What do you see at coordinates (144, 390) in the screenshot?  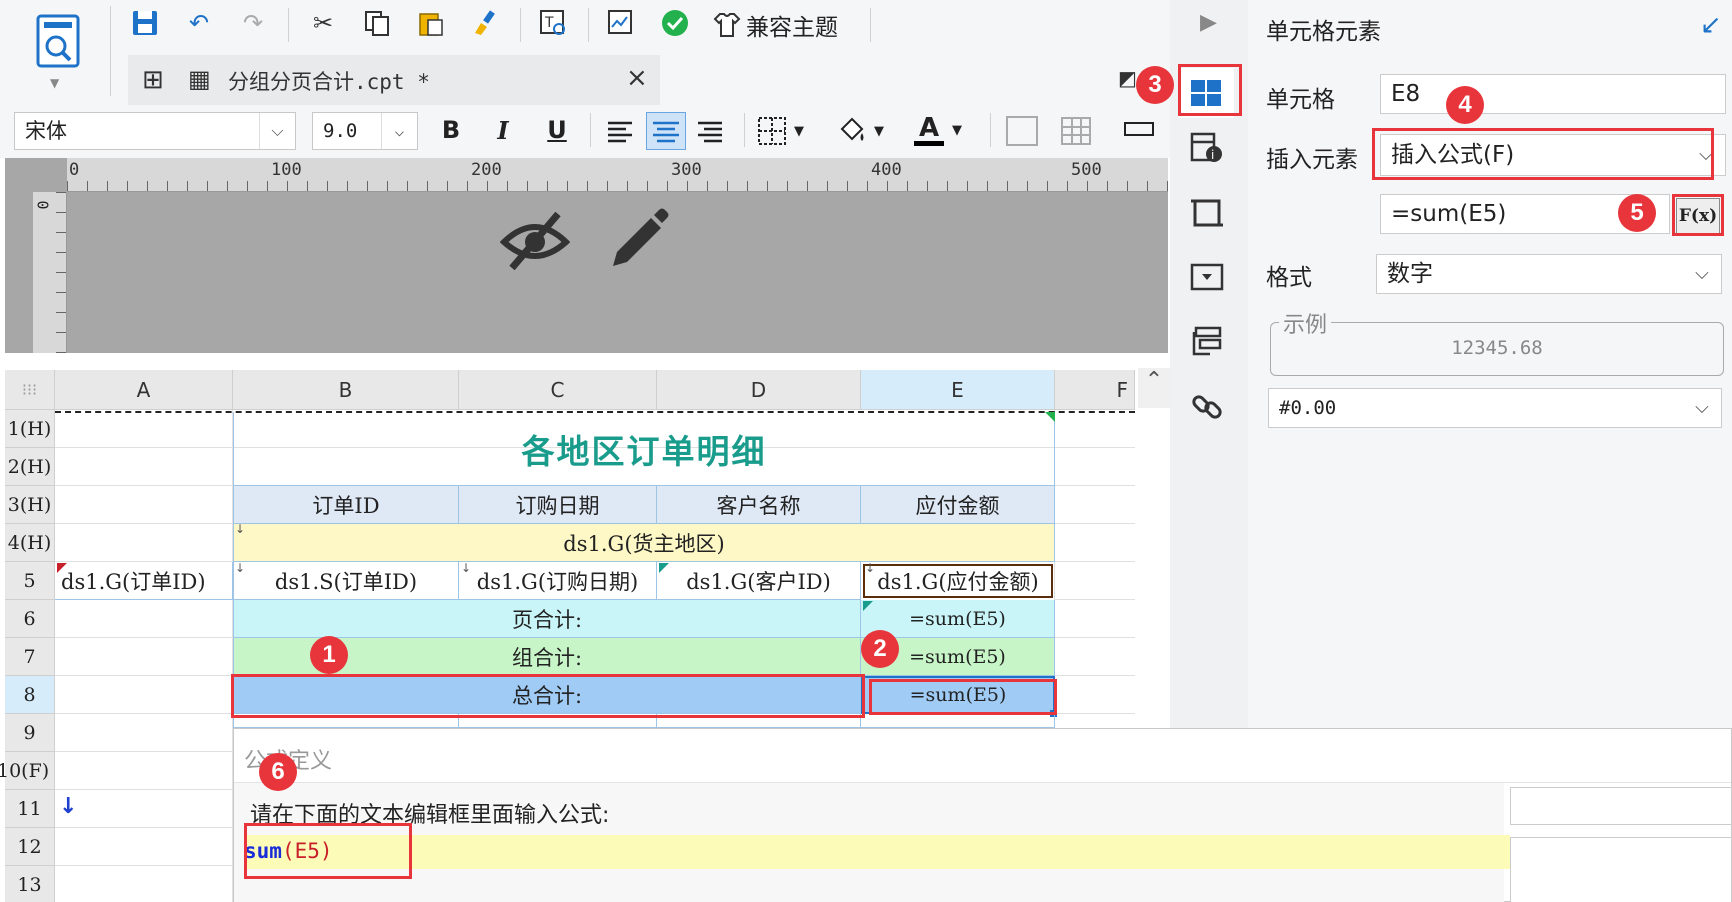 I see `column-header-a: A` at bounding box center [144, 390].